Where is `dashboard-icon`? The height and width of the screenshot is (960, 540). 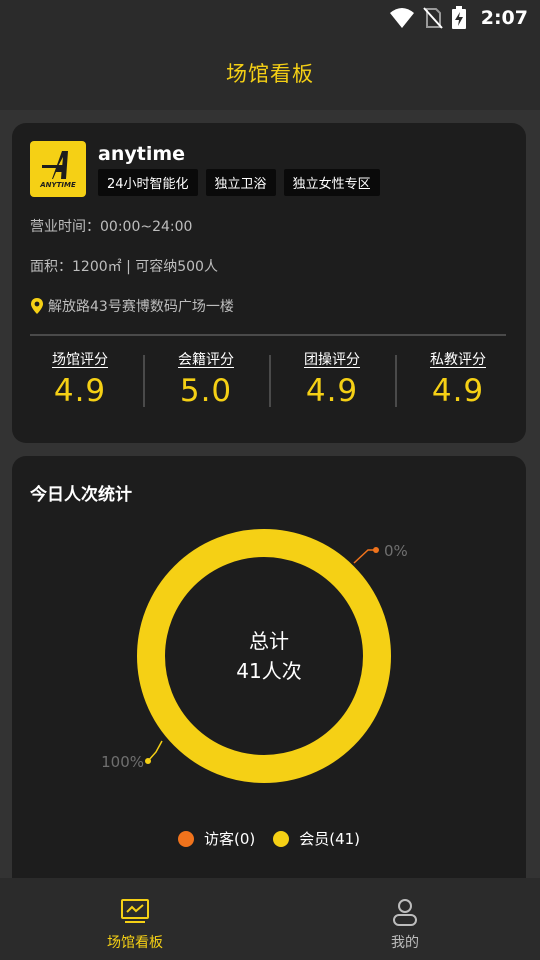
dashboard-icon is located at coordinates (135, 911).